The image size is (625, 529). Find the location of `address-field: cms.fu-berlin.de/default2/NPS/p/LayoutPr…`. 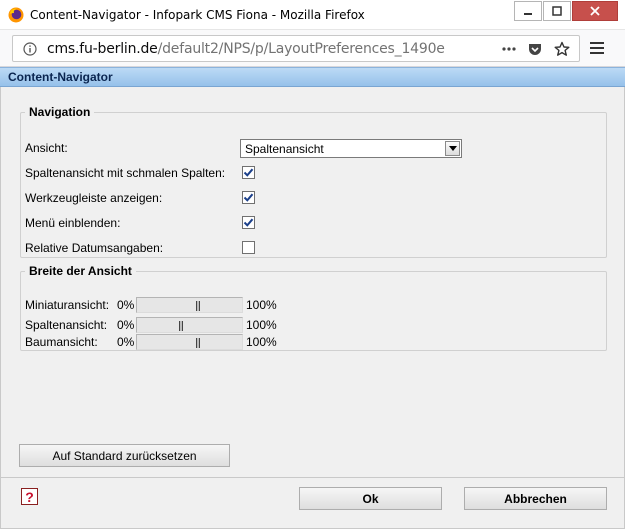

address-field: cms.fu-berlin.de/default2/NPS/p/LayoutPr… is located at coordinates (296, 48).